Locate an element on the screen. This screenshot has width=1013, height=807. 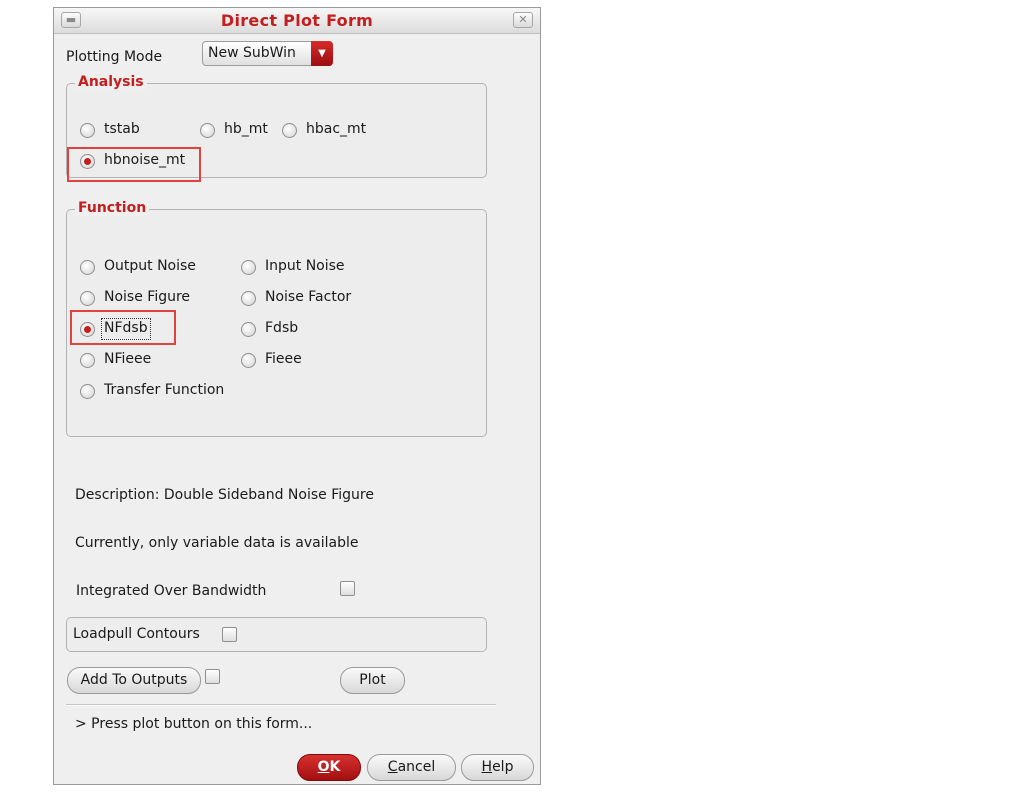
radio-output-noise is located at coordinates (87, 267).